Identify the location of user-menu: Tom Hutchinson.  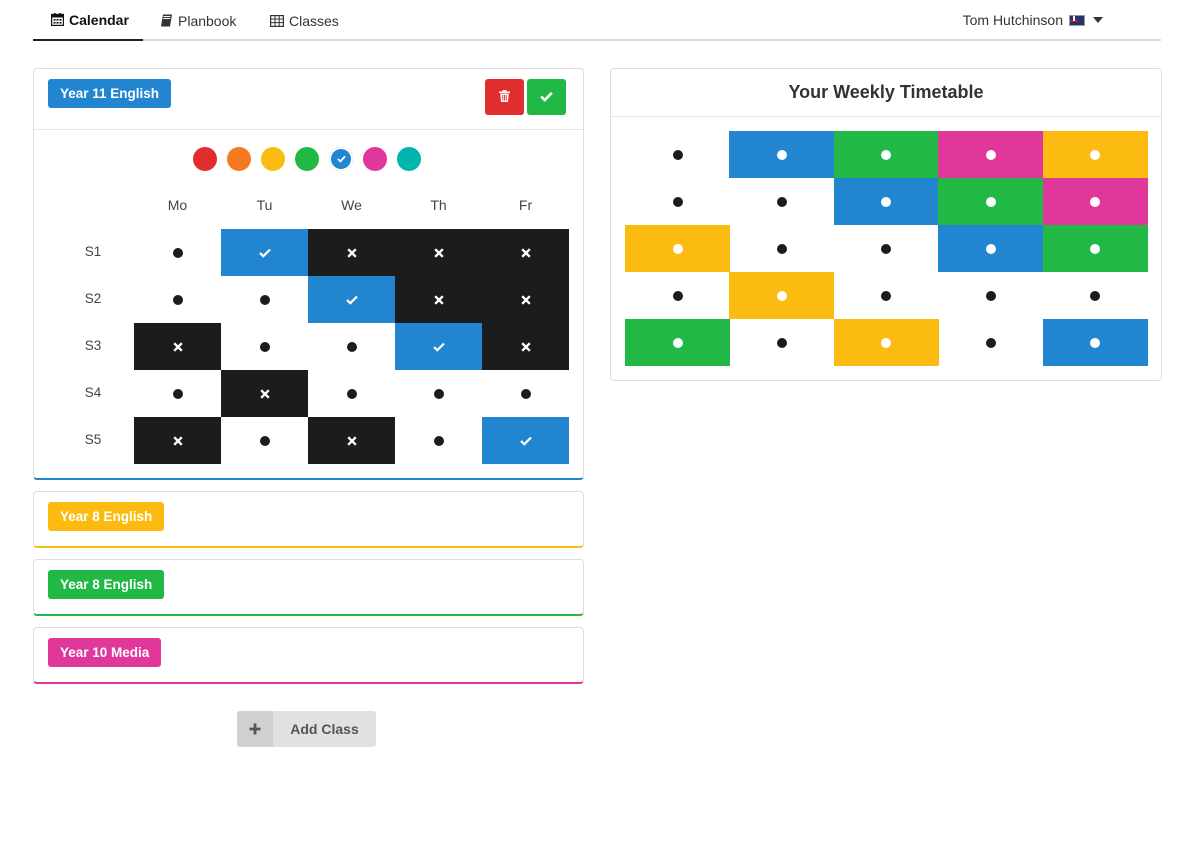
(1033, 20).